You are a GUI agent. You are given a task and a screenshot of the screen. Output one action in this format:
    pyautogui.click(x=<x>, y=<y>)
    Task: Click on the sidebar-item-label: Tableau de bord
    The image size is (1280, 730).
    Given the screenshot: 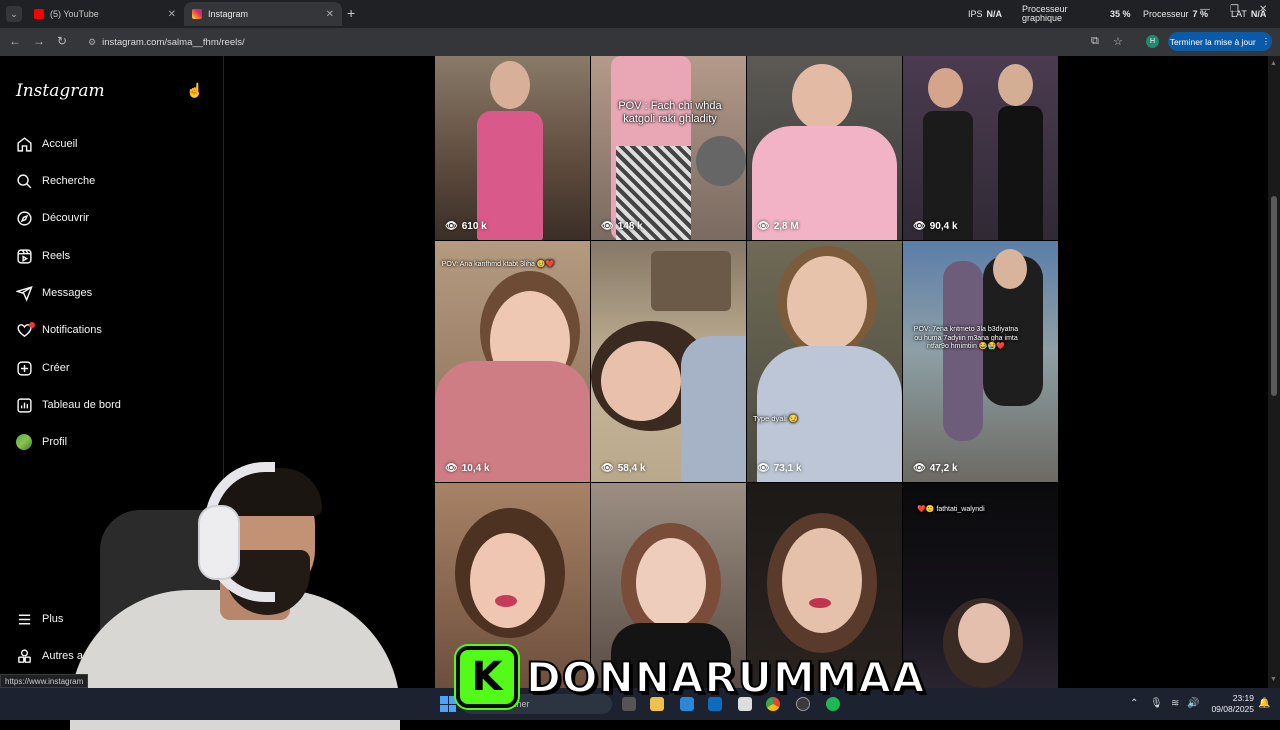 What is the action you would take?
    pyautogui.click(x=81, y=405)
    